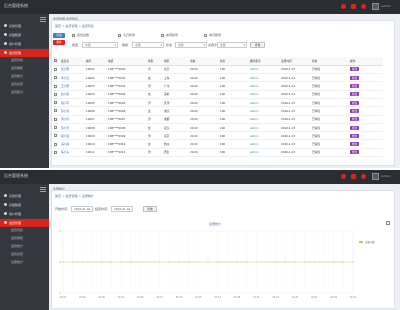 The width and height of the screenshot is (400, 310). What do you see at coordinates (127, 61) in the screenshot?
I see `column-header: 电话` at bounding box center [127, 61].